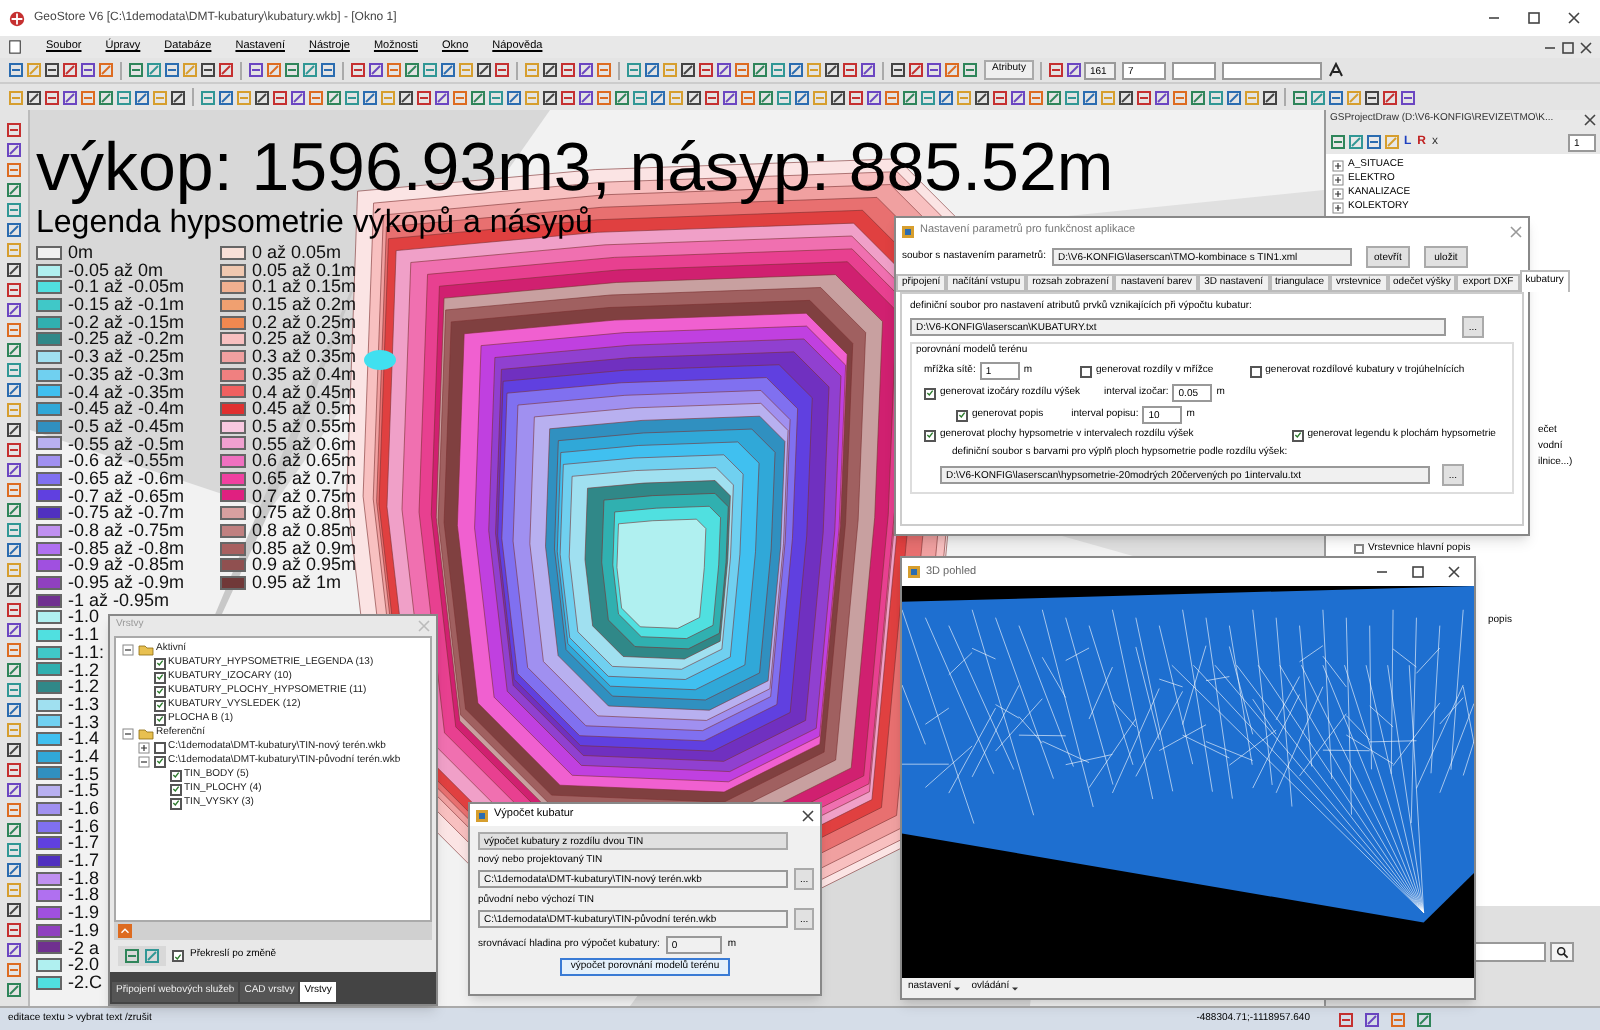 The image size is (1600, 1030). Describe the element at coordinates (1562, 952) in the screenshot. I see `search-icon` at that location.